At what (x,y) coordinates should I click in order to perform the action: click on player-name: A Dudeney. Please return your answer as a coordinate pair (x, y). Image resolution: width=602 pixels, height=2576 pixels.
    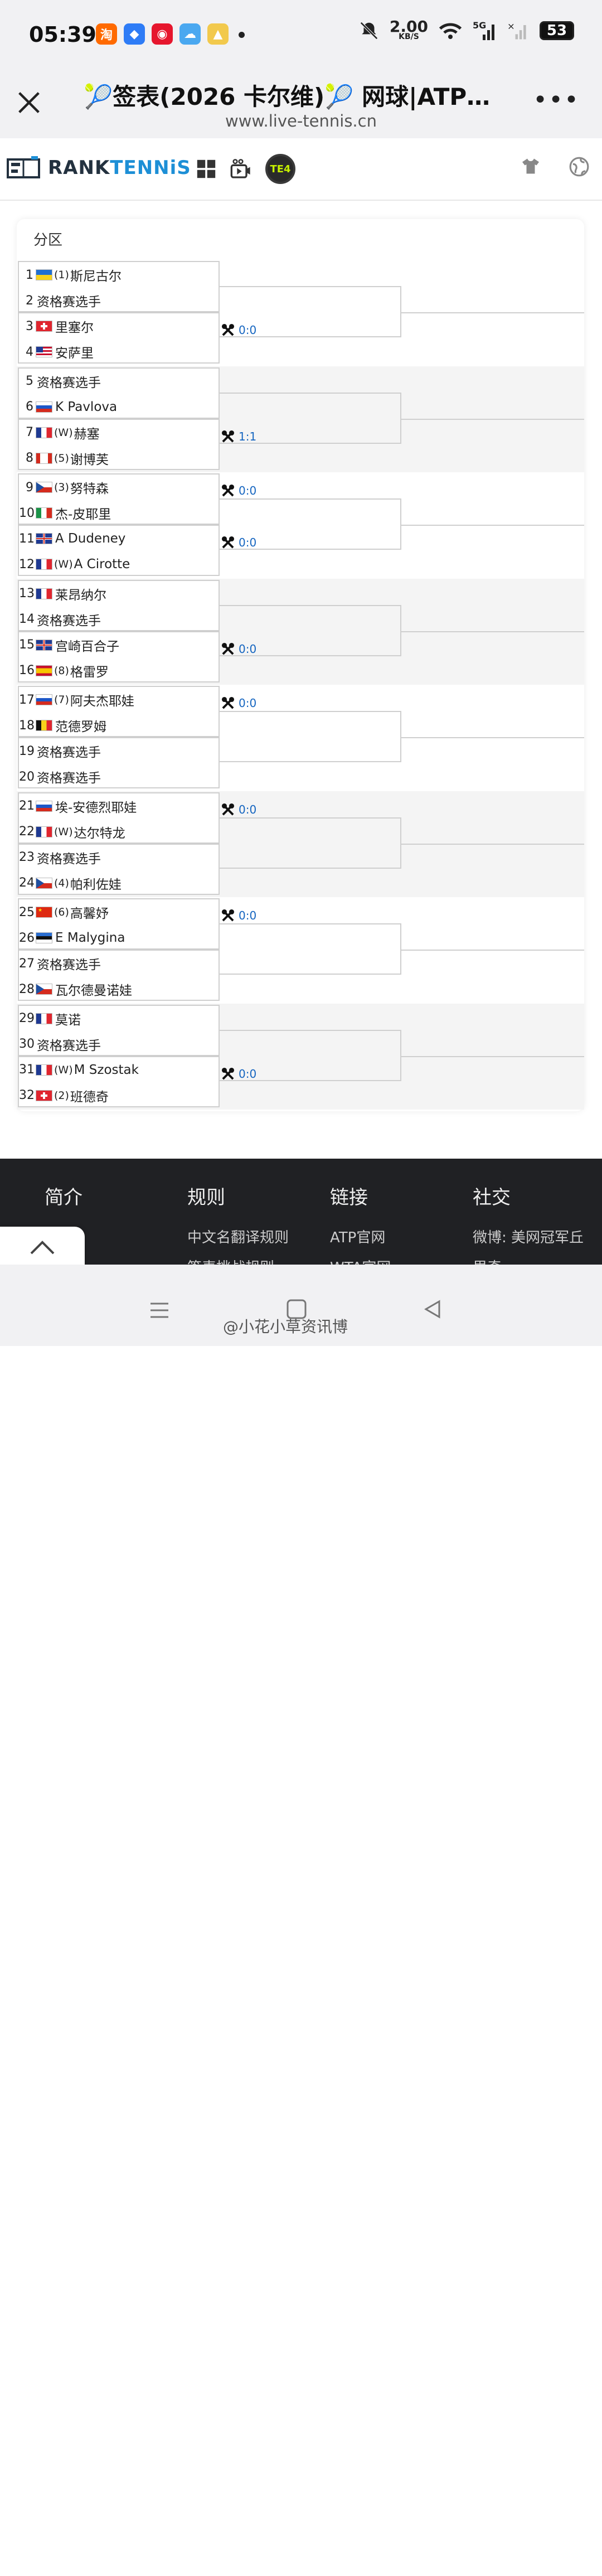
    Looking at the image, I should click on (90, 538).